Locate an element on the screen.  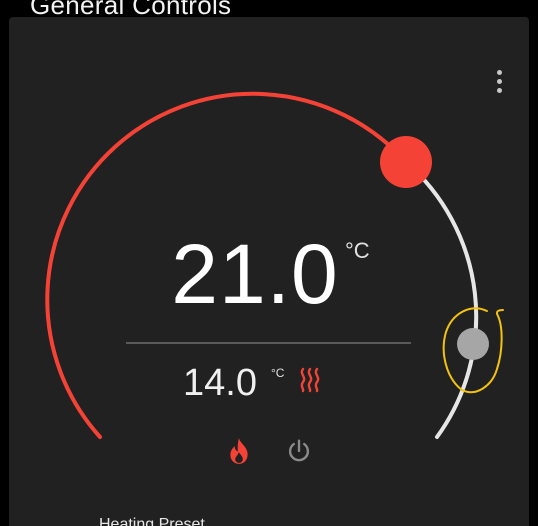
target-temperature: 21.0 is located at coordinates (255, 274).